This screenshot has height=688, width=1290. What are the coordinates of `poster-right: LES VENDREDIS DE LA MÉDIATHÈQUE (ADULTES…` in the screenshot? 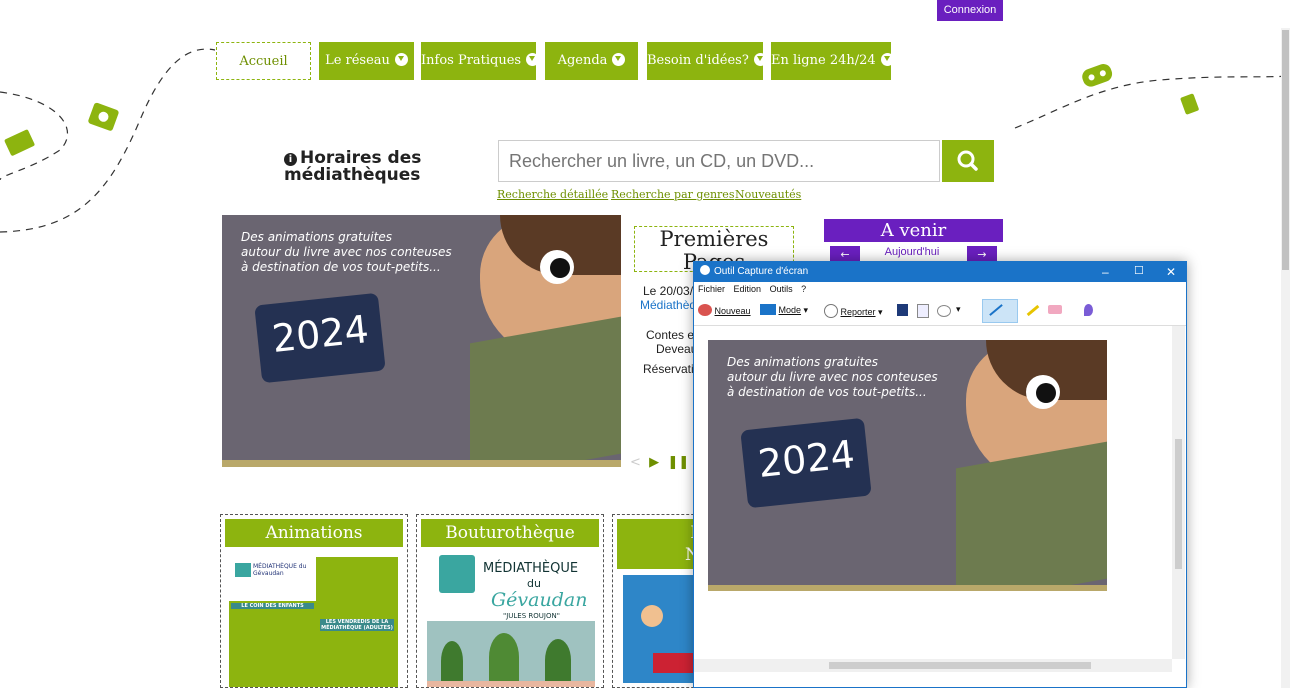 It's located at (357, 622).